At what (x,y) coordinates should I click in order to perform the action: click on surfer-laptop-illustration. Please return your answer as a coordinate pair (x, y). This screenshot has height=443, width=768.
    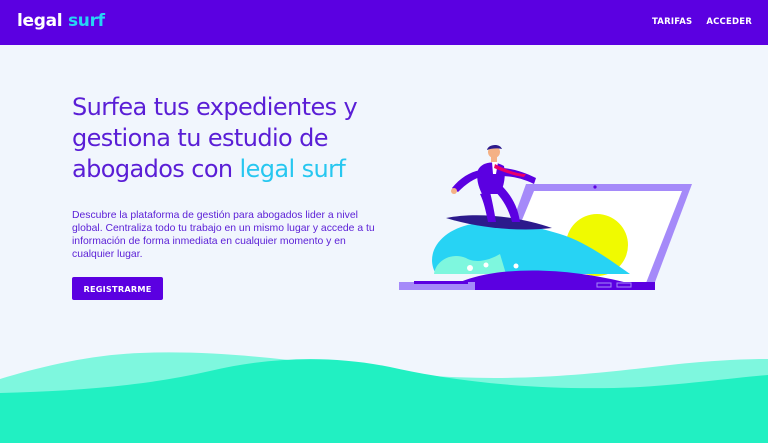
    Looking at the image, I should click on (545, 217).